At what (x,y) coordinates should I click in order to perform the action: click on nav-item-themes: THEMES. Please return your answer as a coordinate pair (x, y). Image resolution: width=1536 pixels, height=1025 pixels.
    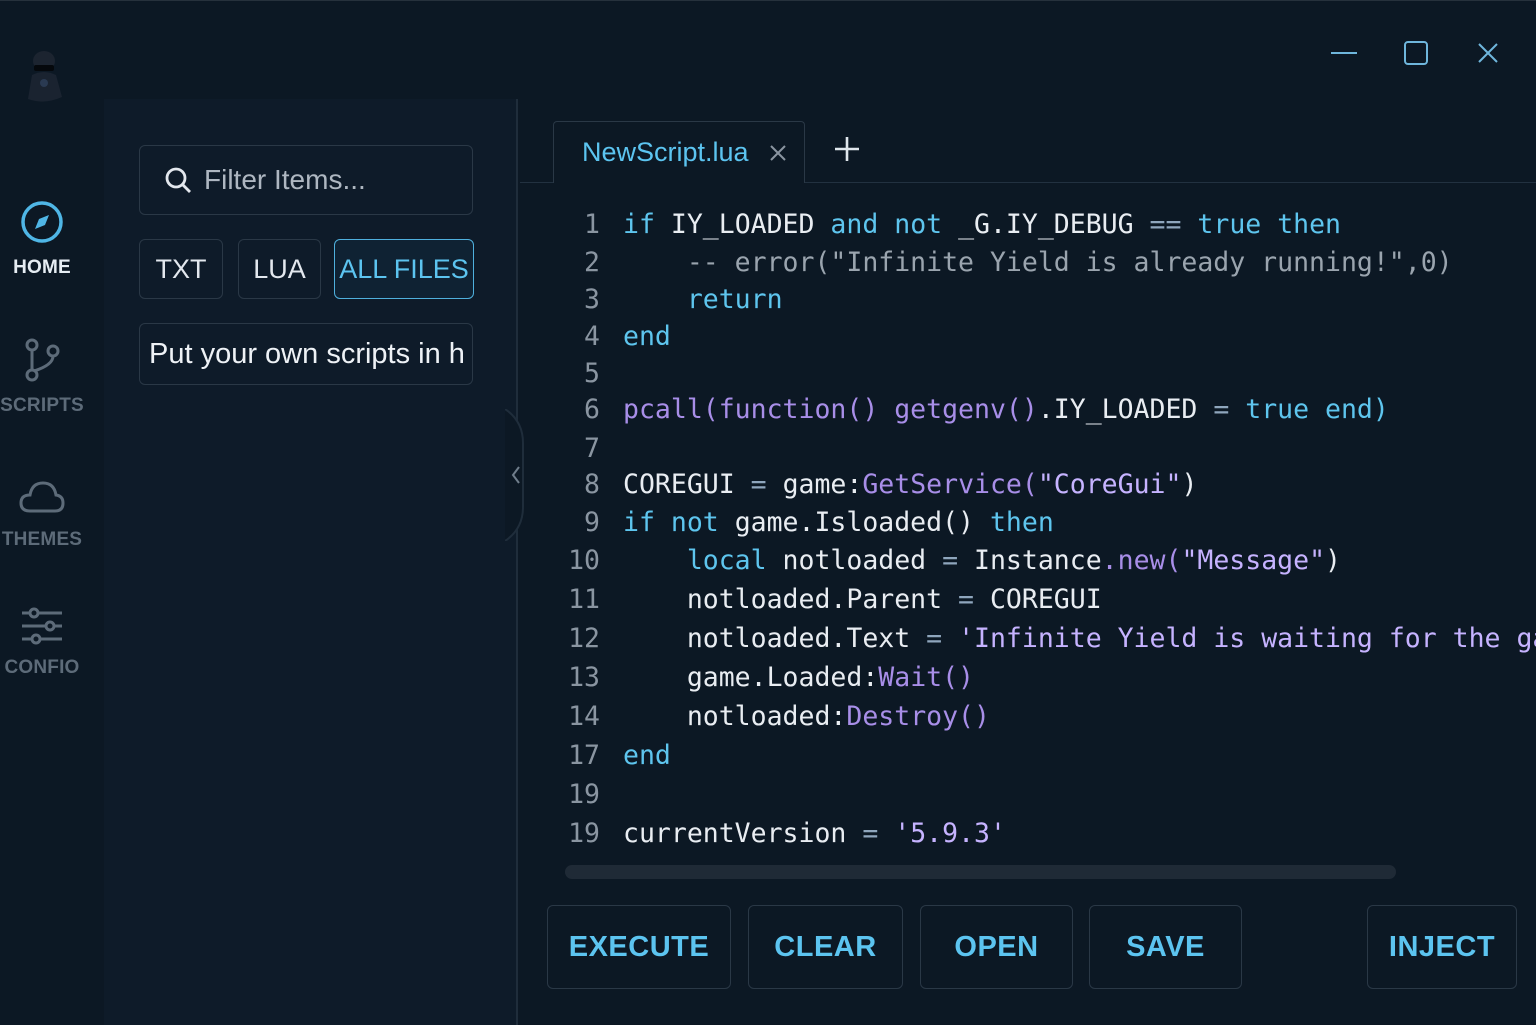
    Looking at the image, I should click on (42, 514).